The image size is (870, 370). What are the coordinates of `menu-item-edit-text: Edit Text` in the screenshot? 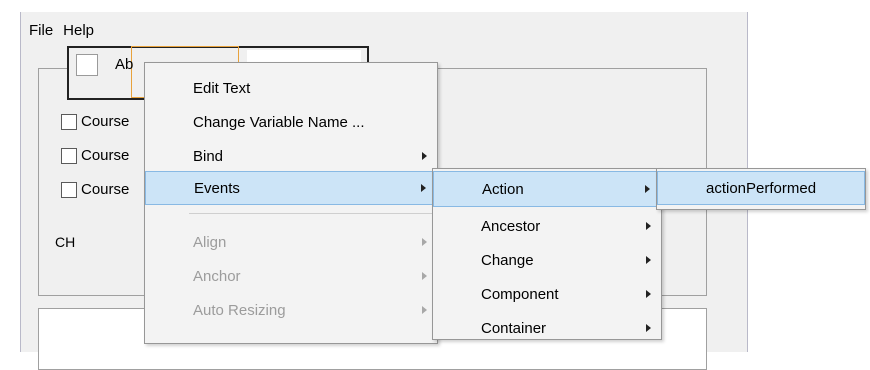 It's located at (291, 88).